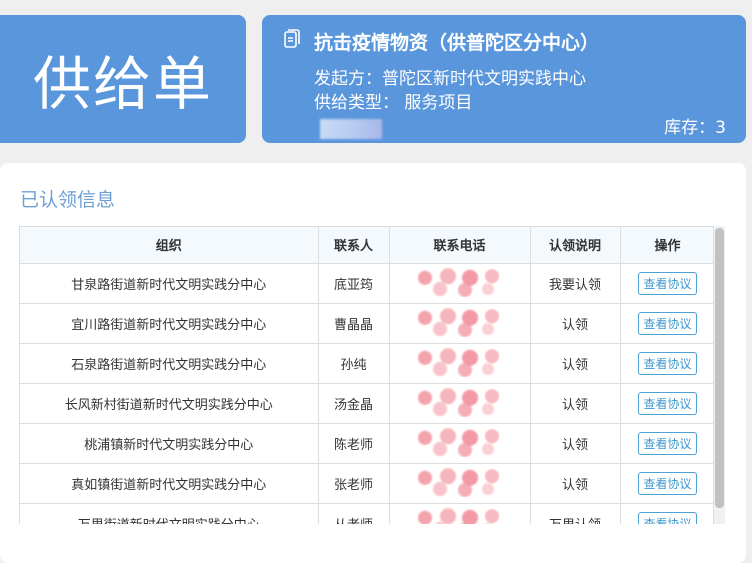 This screenshot has height=563, width=752. I want to click on table-row: 真如镇街道新时代文明实践分中心 张老师 认领 查看协议, so click(366, 483).